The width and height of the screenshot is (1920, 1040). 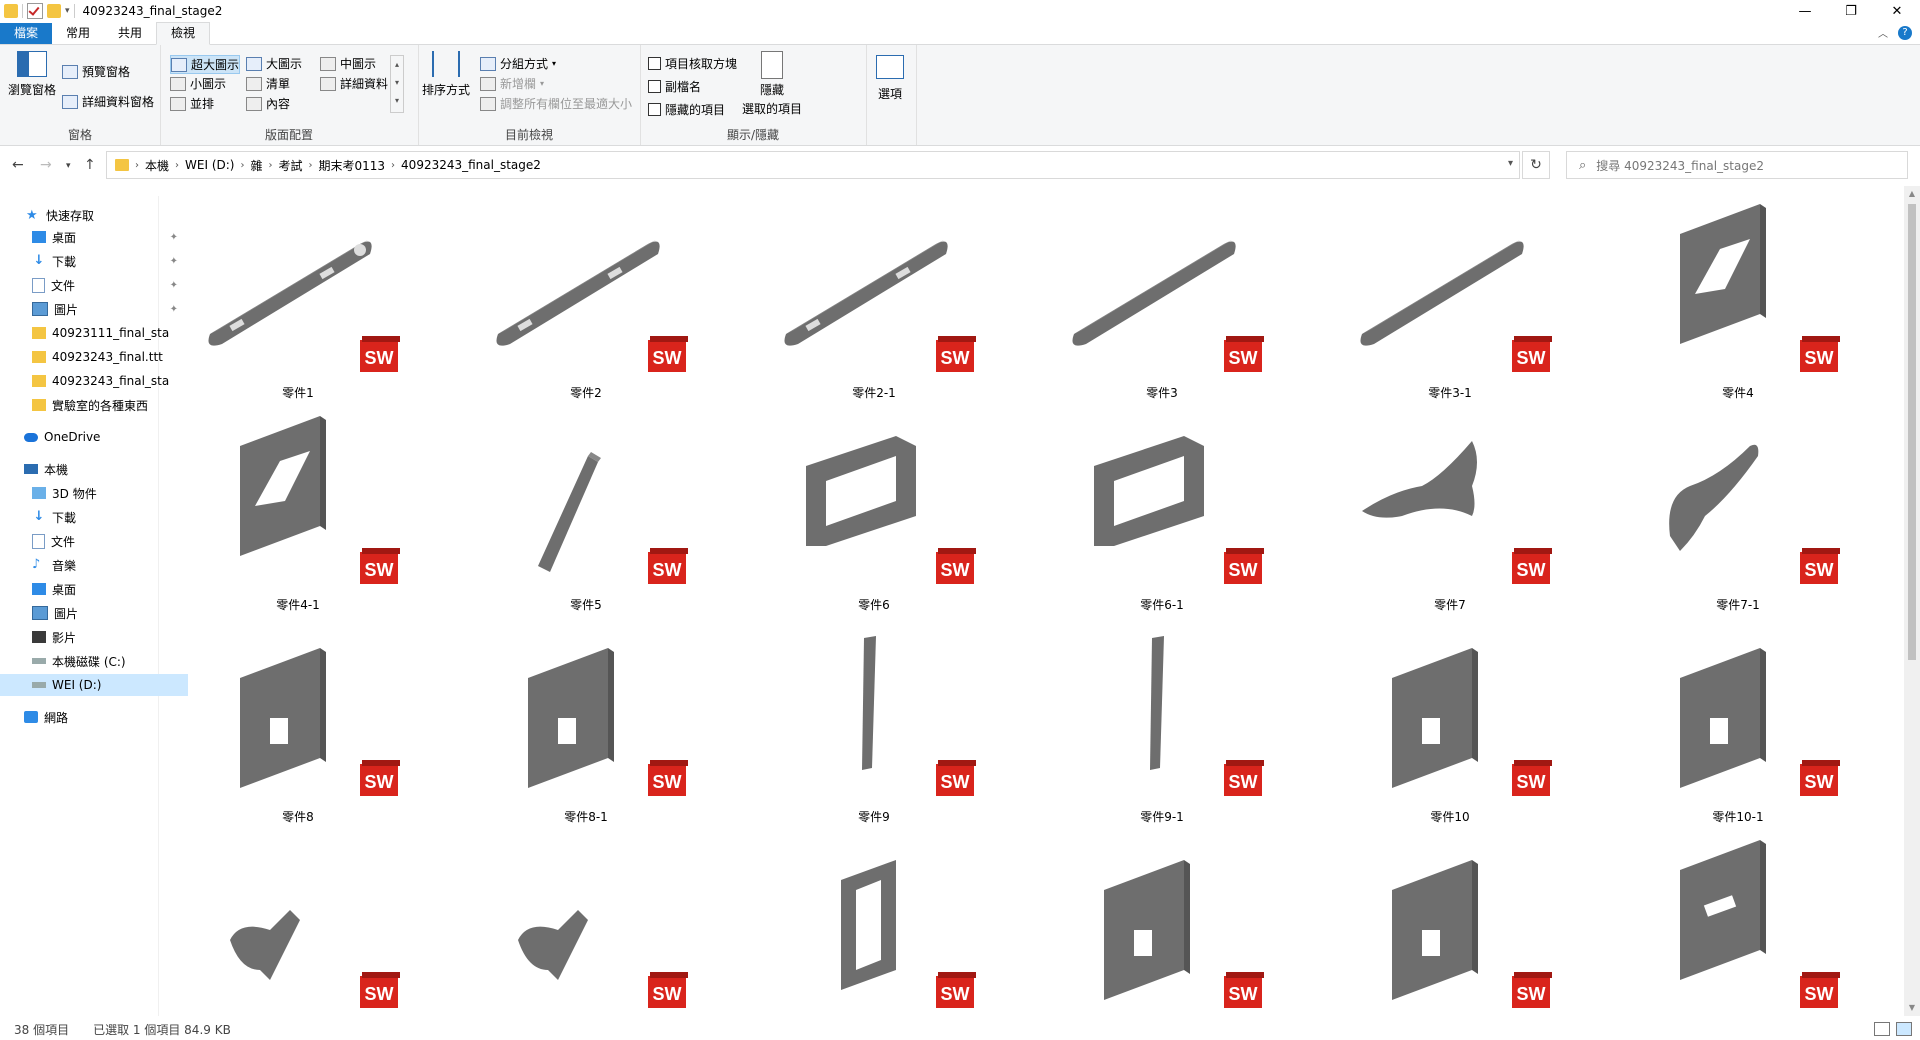 What do you see at coordinates (1162, 605) in the screenshot?
I see `file-name: 零件6-1` at bounding box center [1162, 605].